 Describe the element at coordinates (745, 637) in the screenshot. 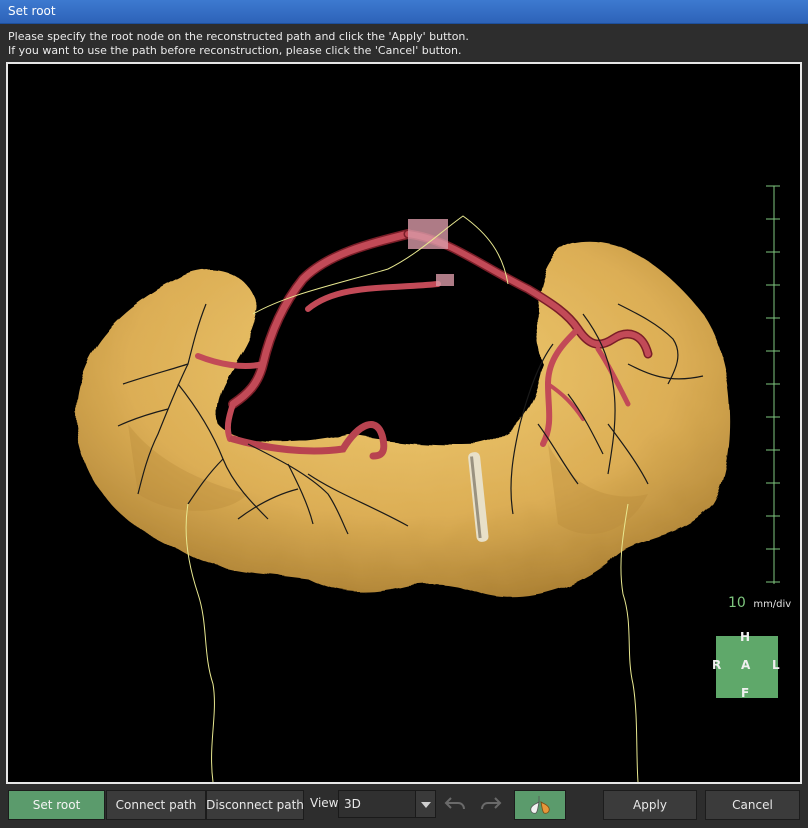

I see `orientation-top: H` at that location.